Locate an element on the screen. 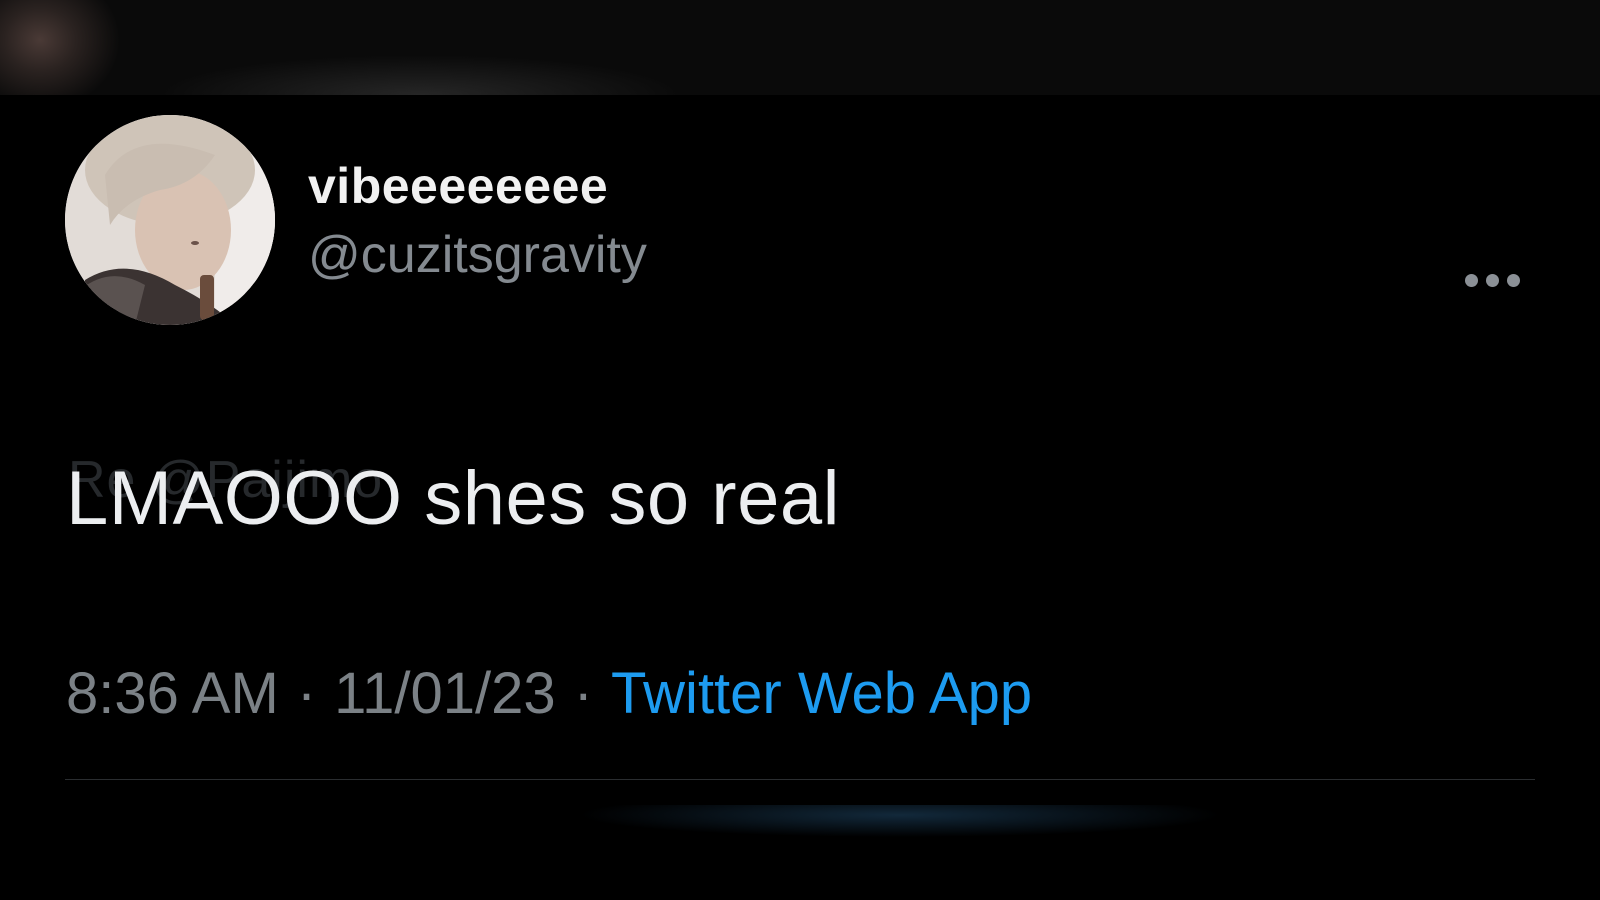 This screenshot has width=1600, height=900. more-options-icon is located at coordinates (1497, 280).